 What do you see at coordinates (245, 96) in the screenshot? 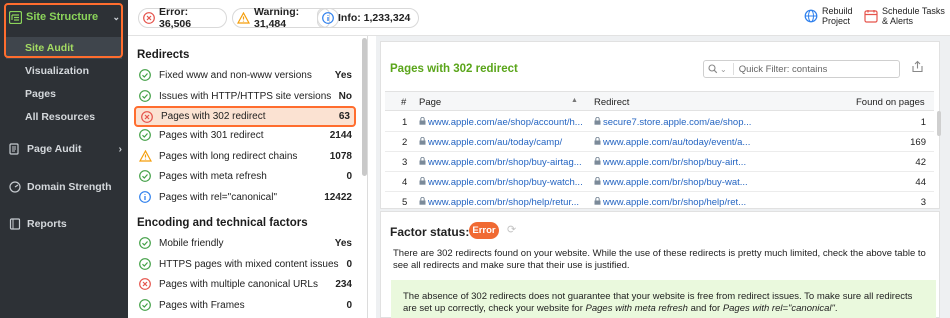
I see `factor-row: Issues with HTTP/HTTPS site versions No` at bounding box center [245, 96].